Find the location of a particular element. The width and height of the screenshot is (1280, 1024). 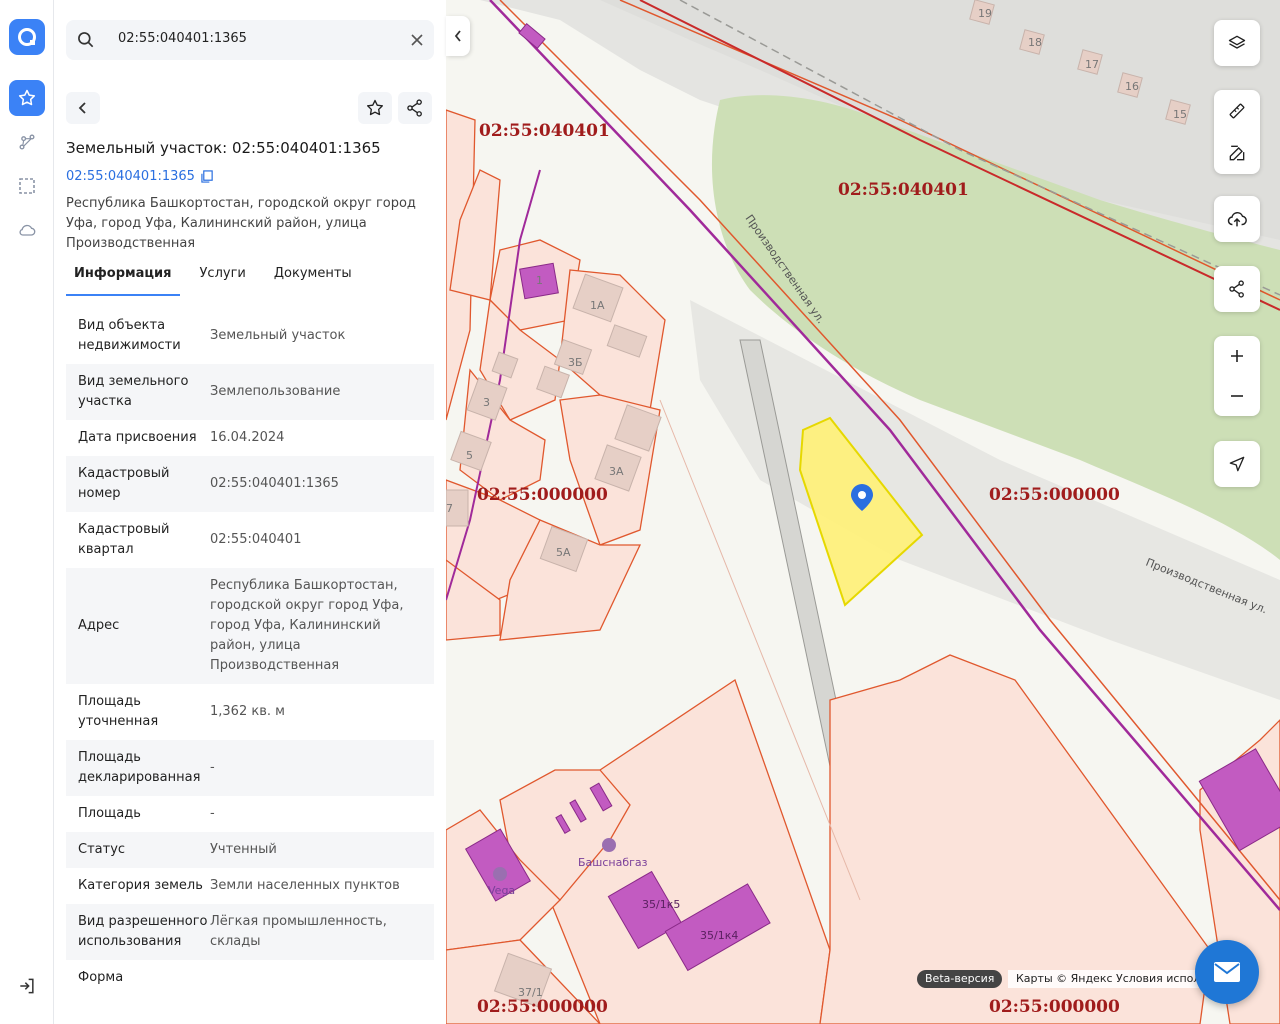

table-row: Категория земель Земли населенных пунктов is located at coordinates (250, 886).